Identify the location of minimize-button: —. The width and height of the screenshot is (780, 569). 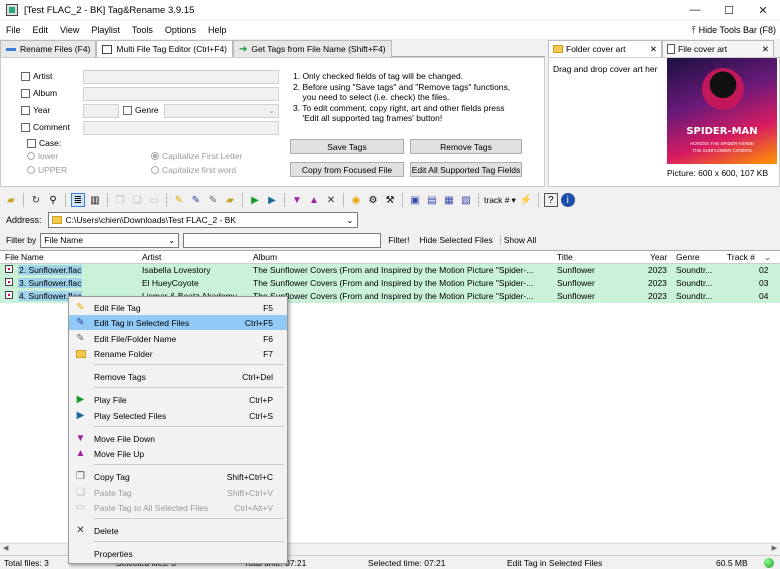
(695, 10).